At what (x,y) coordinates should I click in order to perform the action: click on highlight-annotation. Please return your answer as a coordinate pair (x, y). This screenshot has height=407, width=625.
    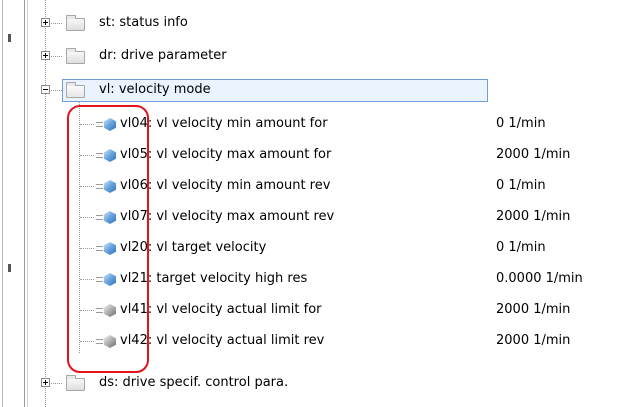
    Looking at the image, I should click on (108, 239).